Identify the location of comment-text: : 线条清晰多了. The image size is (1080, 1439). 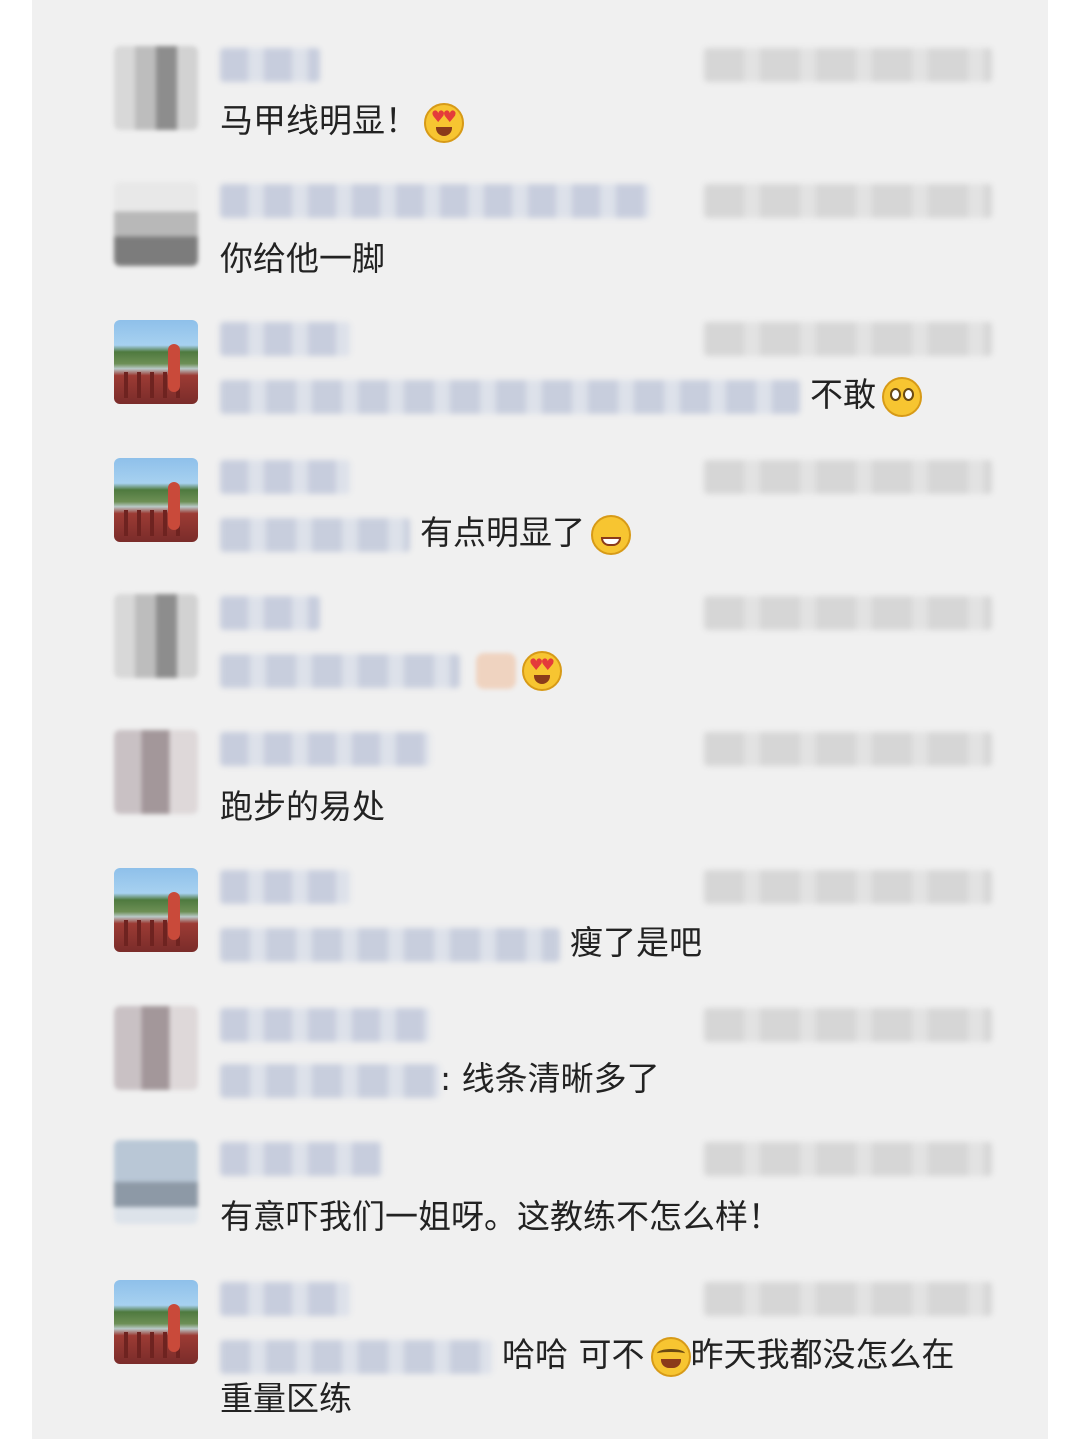
(440, 1079).